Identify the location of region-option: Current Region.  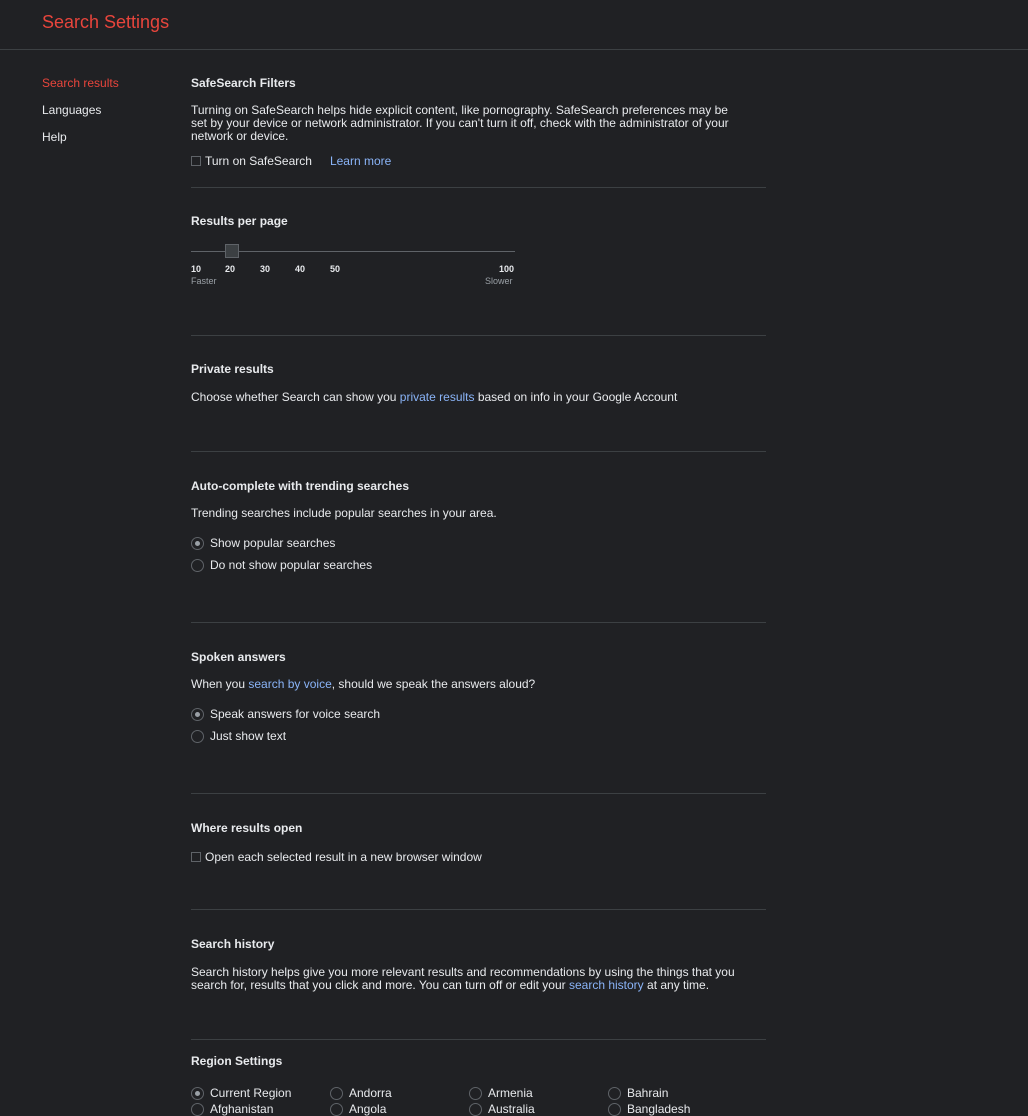
(260, 1093).